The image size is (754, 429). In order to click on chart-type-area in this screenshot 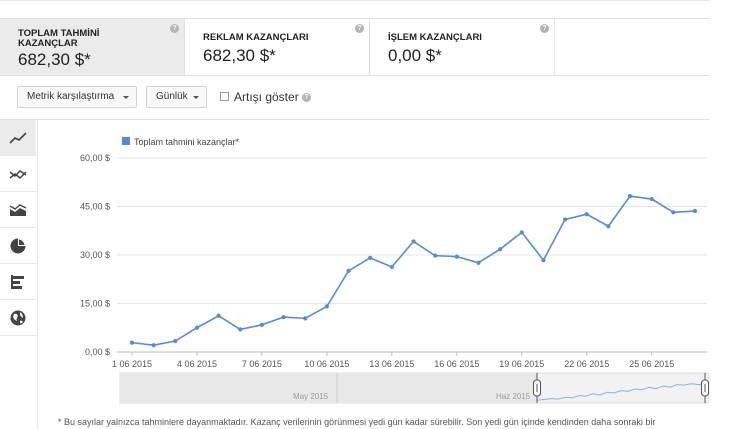, I will do `click(18, 210)`.